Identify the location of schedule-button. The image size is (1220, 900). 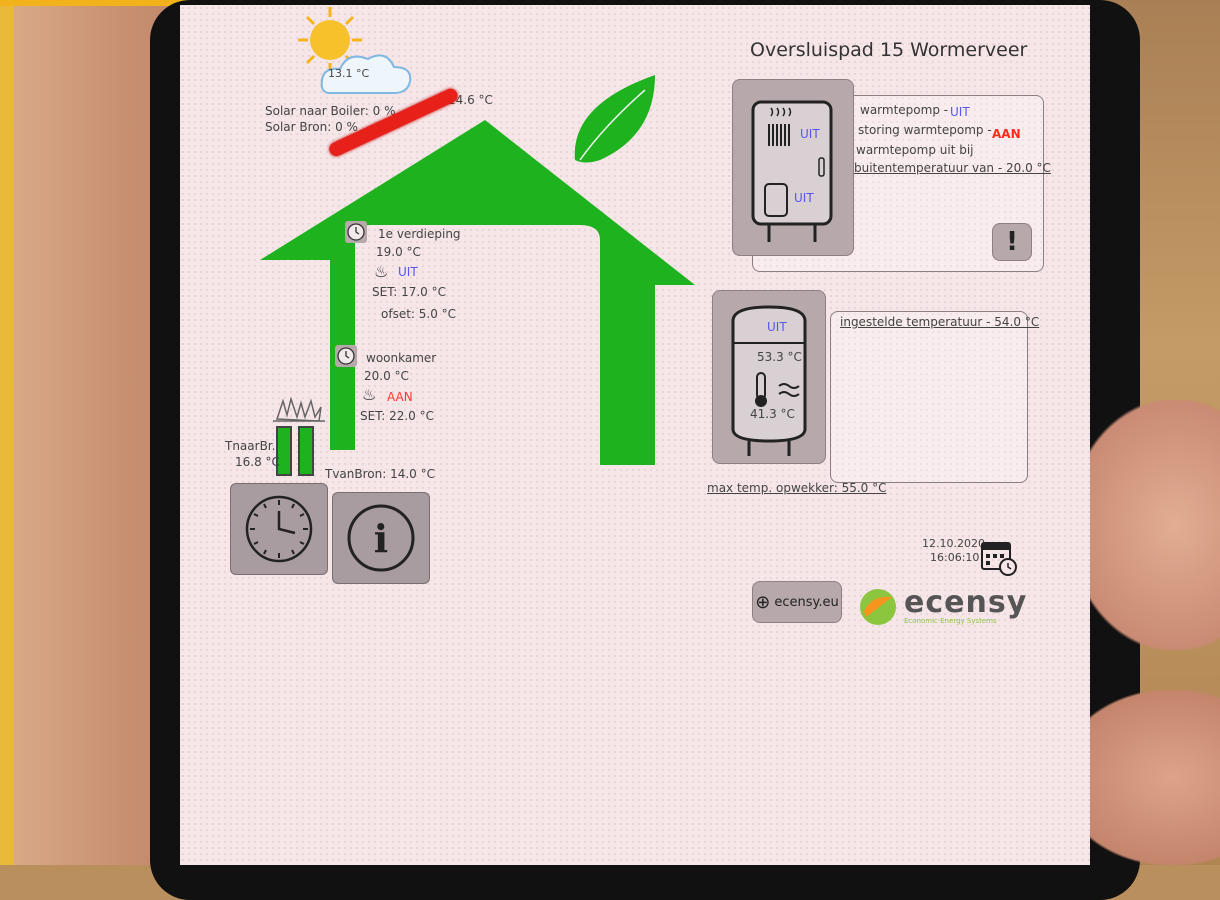
(279, 529).